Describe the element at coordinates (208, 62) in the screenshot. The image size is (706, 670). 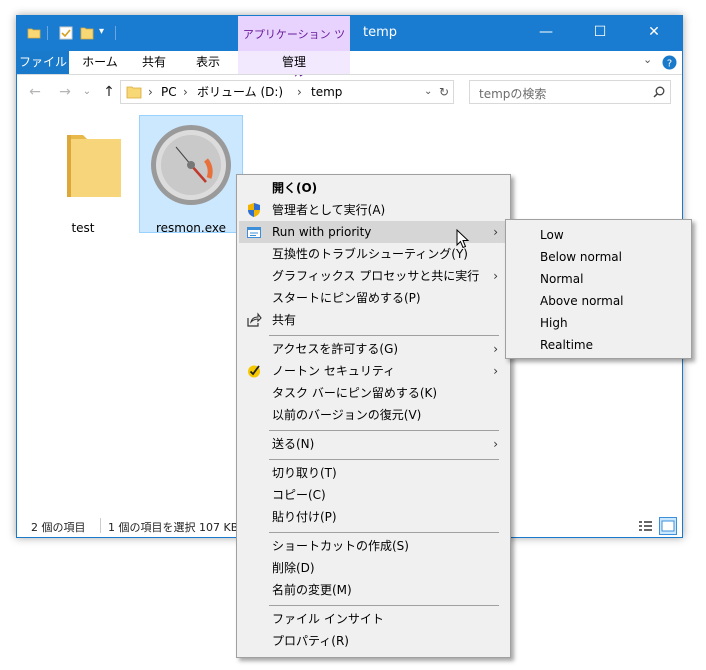
I see `tab-view: 表示` at that location.